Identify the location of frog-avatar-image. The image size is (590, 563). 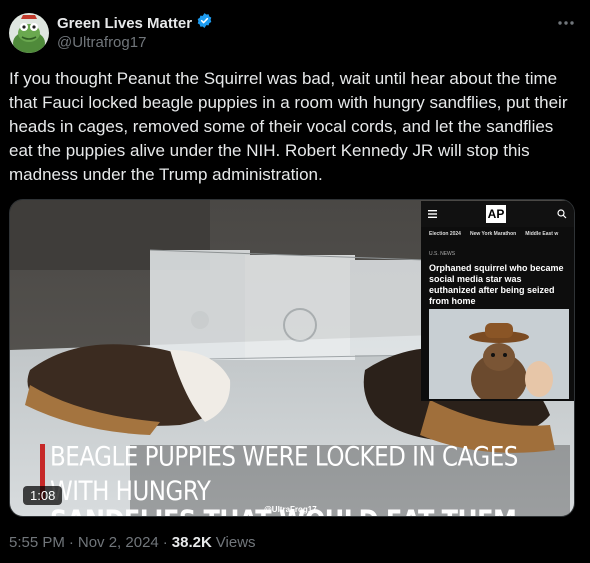
(29, 33).